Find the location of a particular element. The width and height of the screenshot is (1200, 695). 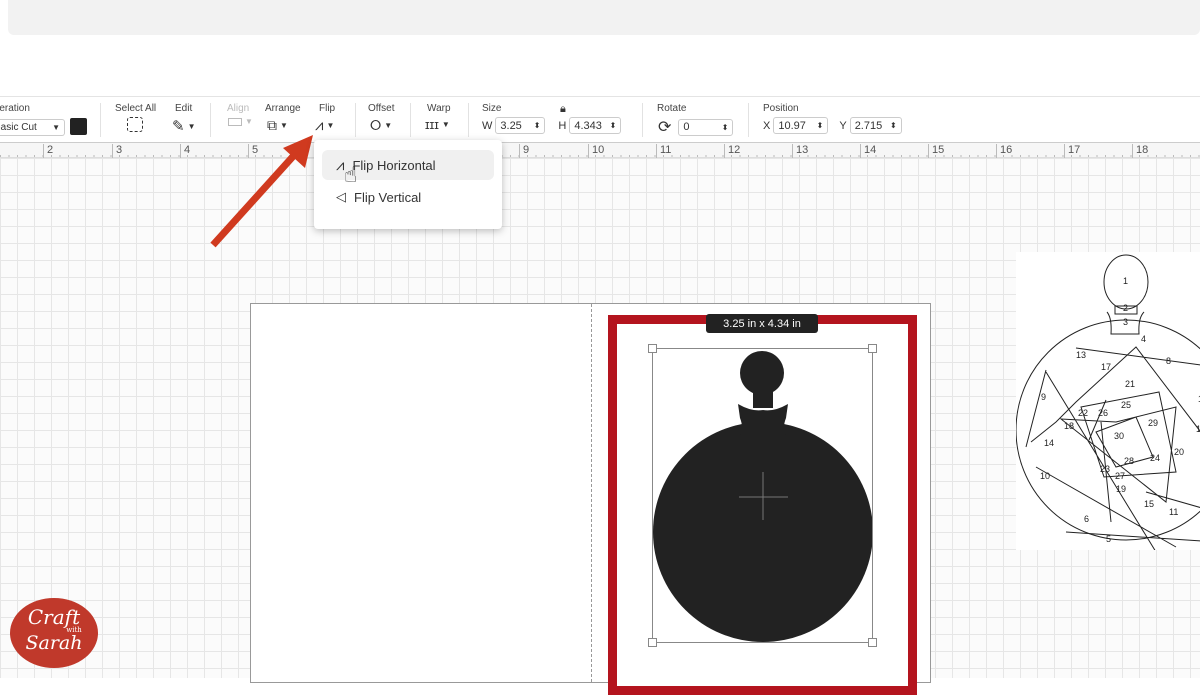

pattern-number: 10 is located at coordinates (1045, 476).